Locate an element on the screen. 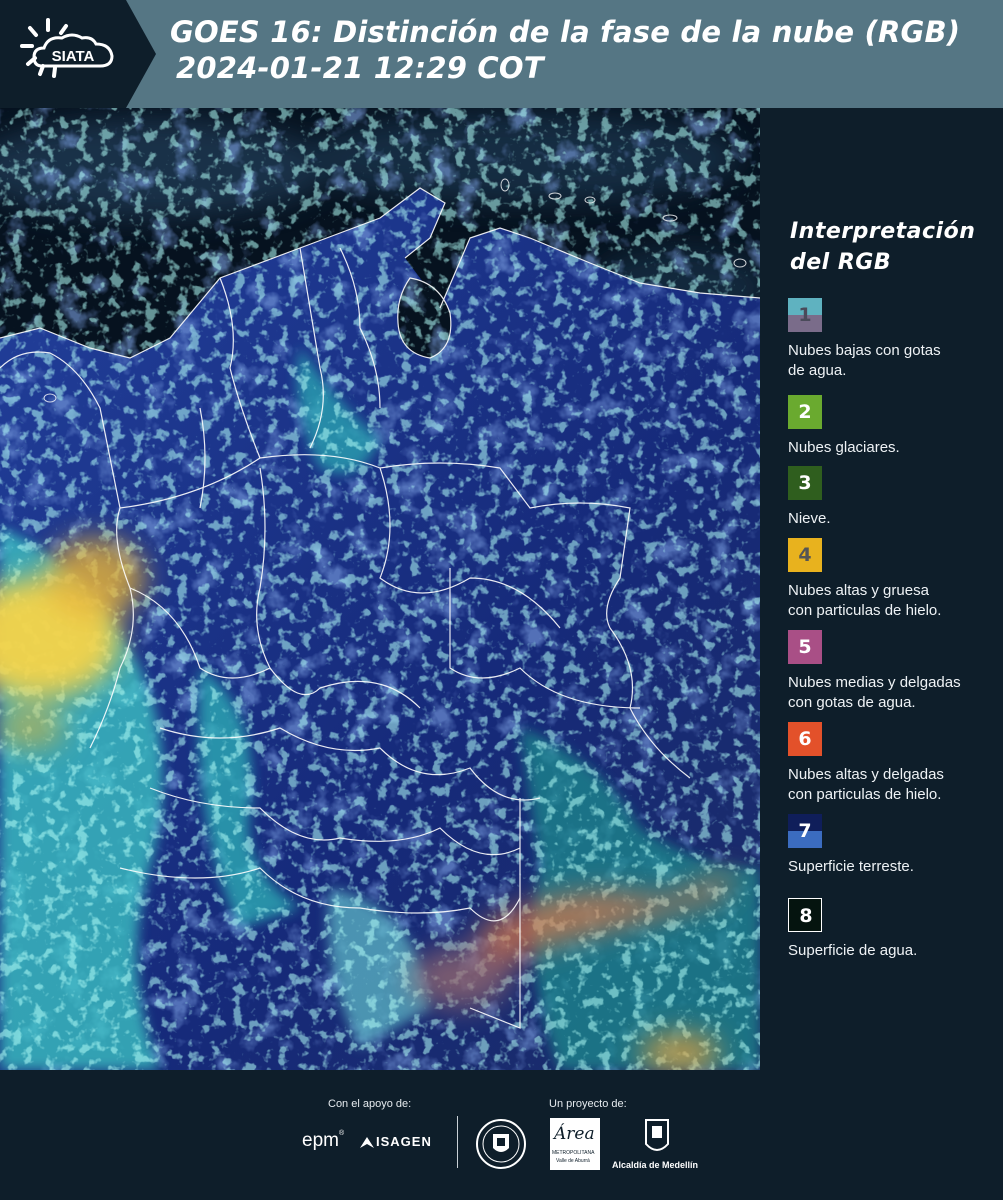  legend-label: Nubes glaciares. is located at coordinates (893, 448).